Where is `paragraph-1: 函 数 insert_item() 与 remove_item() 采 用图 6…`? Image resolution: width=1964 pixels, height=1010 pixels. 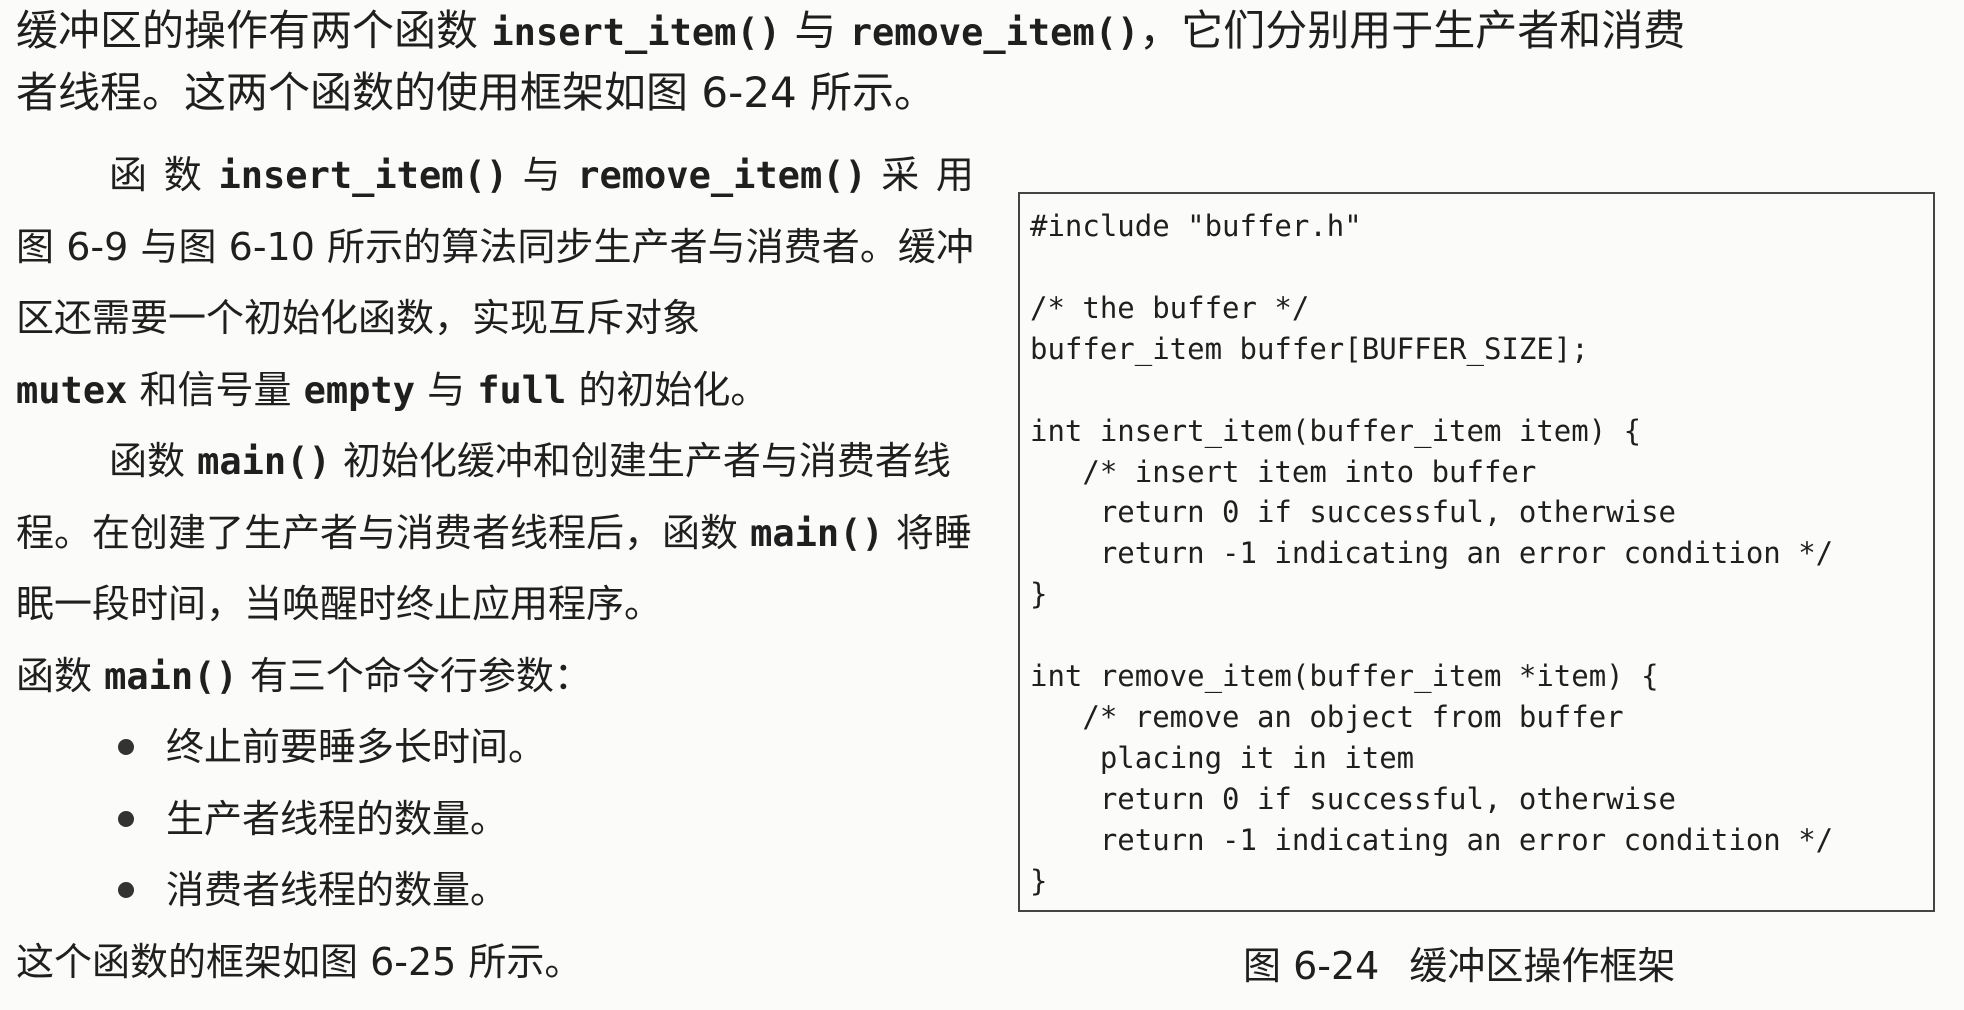 paragraph-1: 函 数 insert_item() 与 remove_item() 采 用图 6… is located at coordinates (495, 283).